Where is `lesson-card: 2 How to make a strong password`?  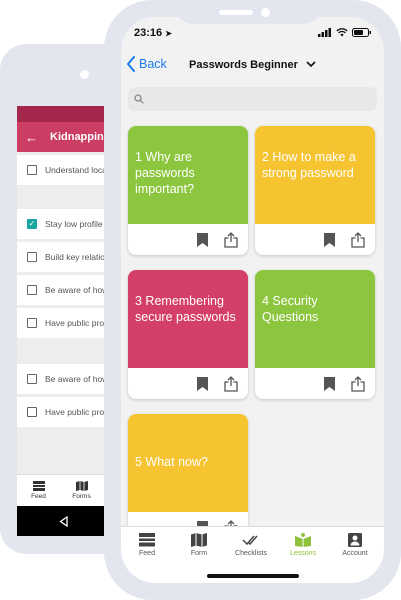
lesson-card: 2 How to make a strong password is located at coordinates (315, 190).